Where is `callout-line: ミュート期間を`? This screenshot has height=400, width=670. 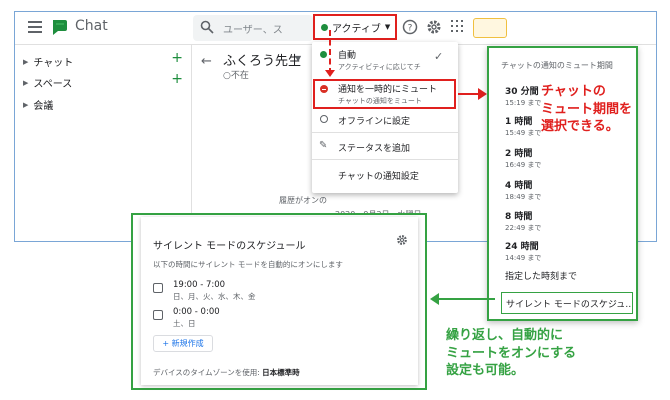
callout-line: ミュート期間を is located at coordinates (587, 109).